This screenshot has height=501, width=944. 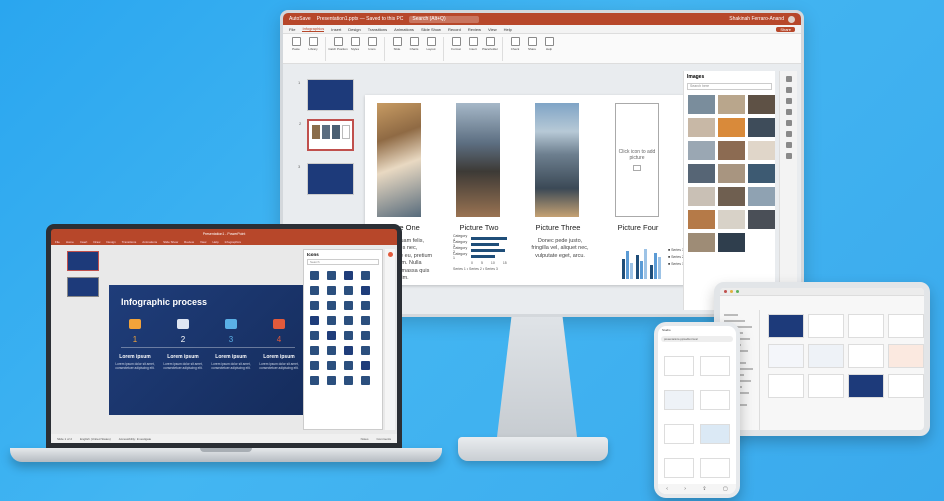 What do you see at coordinates (762, 19) in the screenshot?
I see `user-area: Shakinah Ferraro-Anand` at bounding box center [762, 19].